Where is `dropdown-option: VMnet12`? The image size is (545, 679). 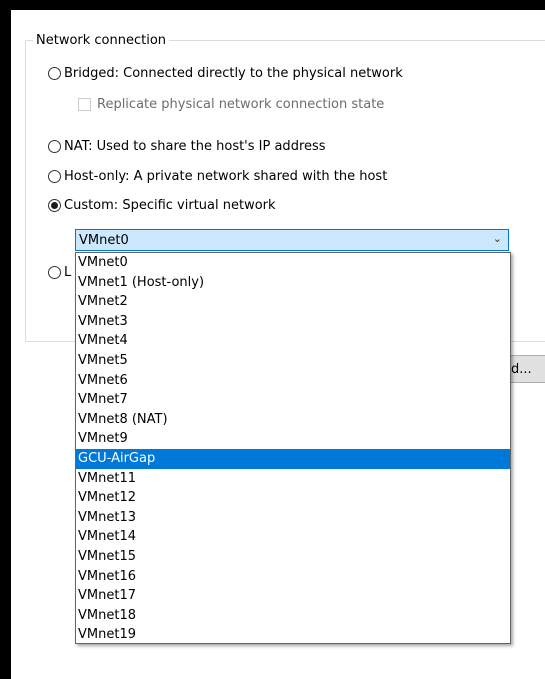 dropdown-option: VMnet12 is located at coordinates (293, 498).